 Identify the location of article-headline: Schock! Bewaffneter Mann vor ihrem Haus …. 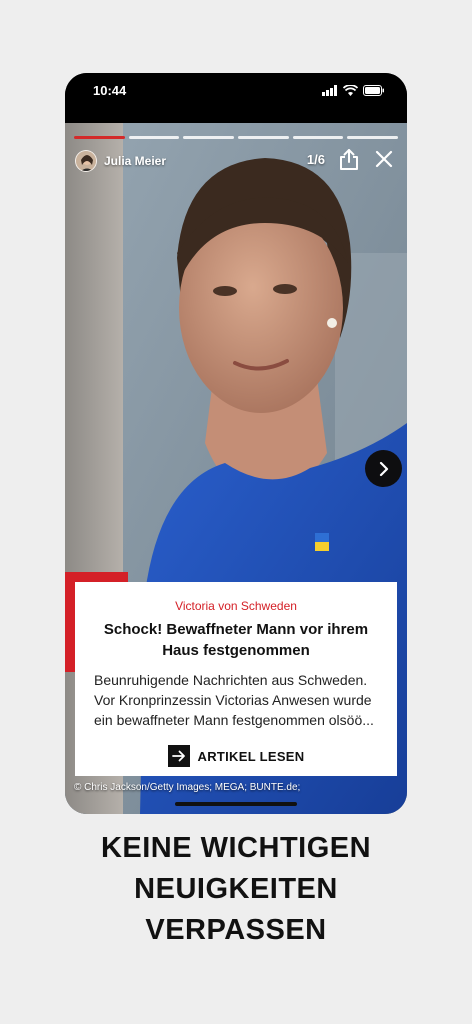
(236, 640).